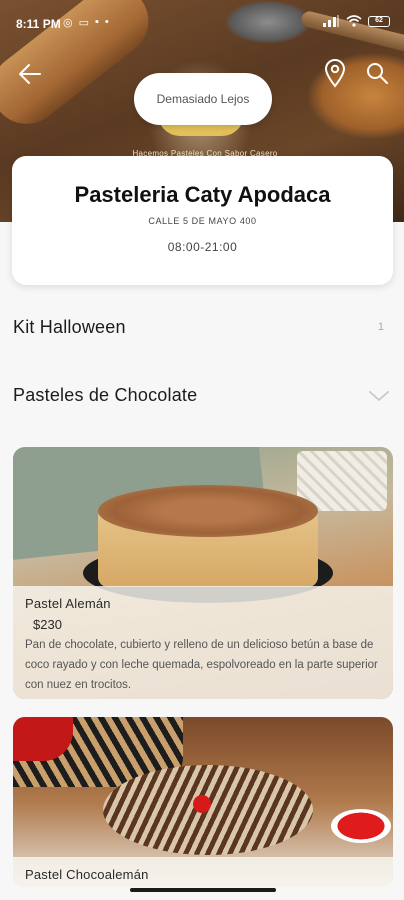  Describe the element at coordinates (208, 511) in the screenshot. I see `image-cake-top` at that location.